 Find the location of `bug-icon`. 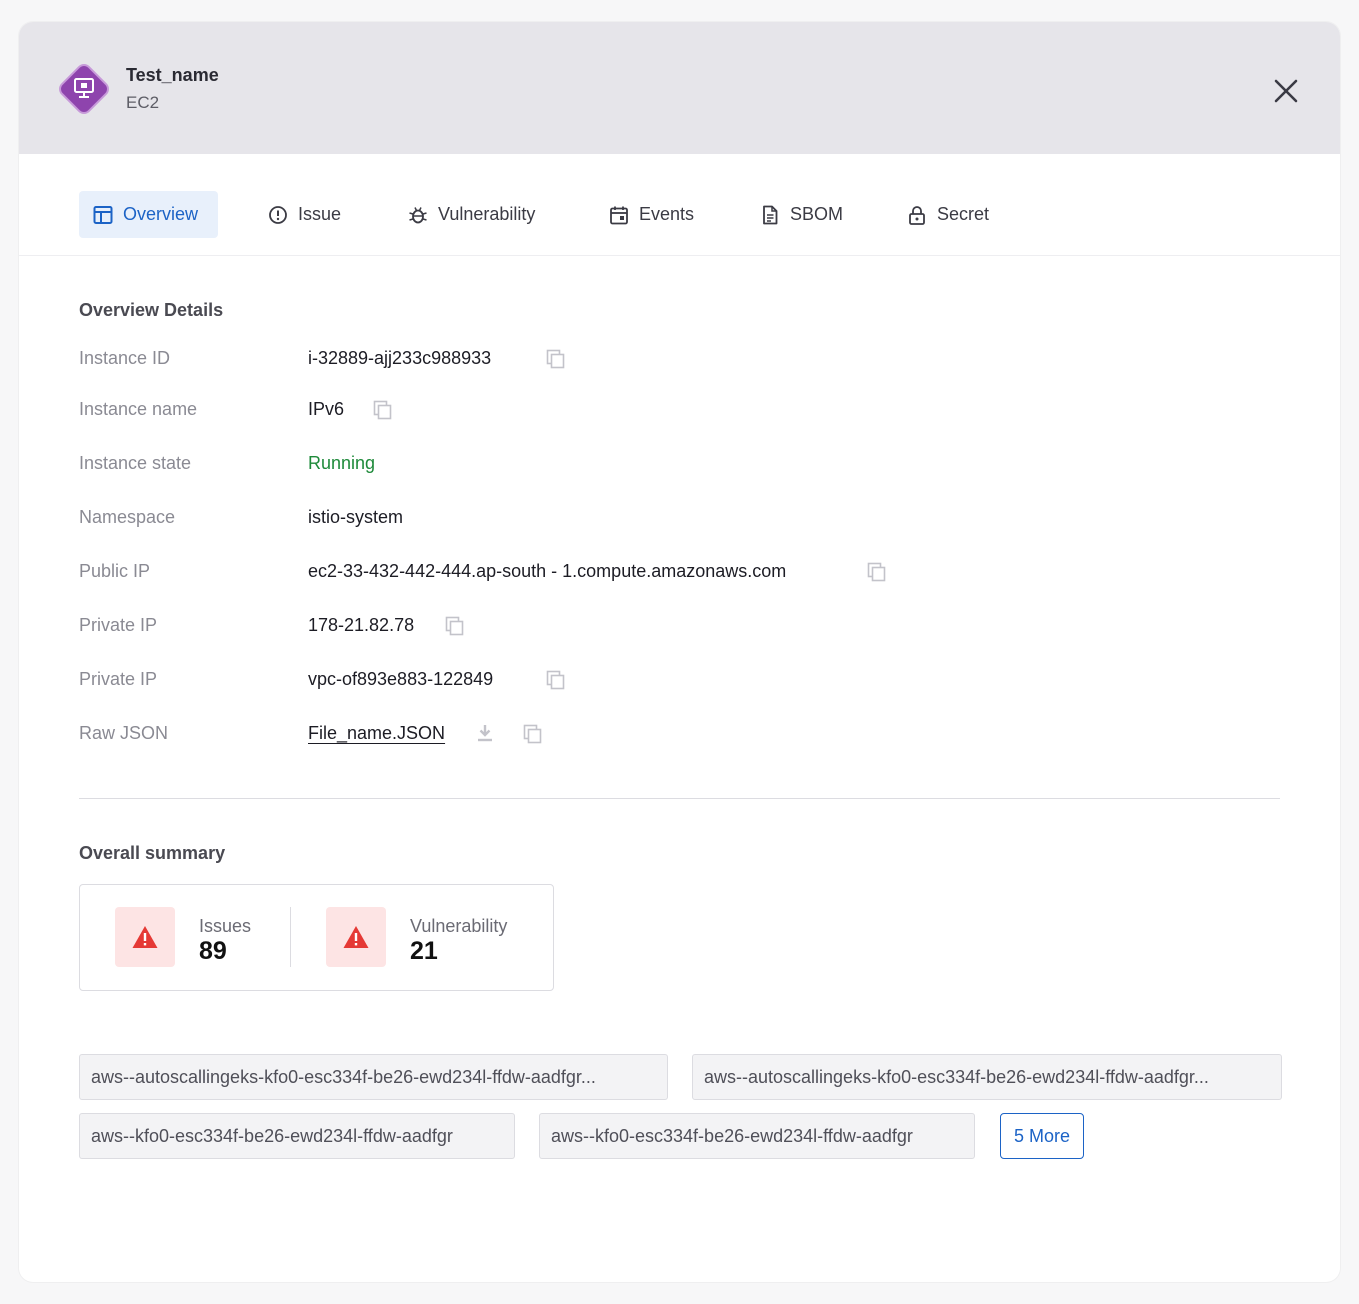

bug-icon is located at coordinates (418, 214).